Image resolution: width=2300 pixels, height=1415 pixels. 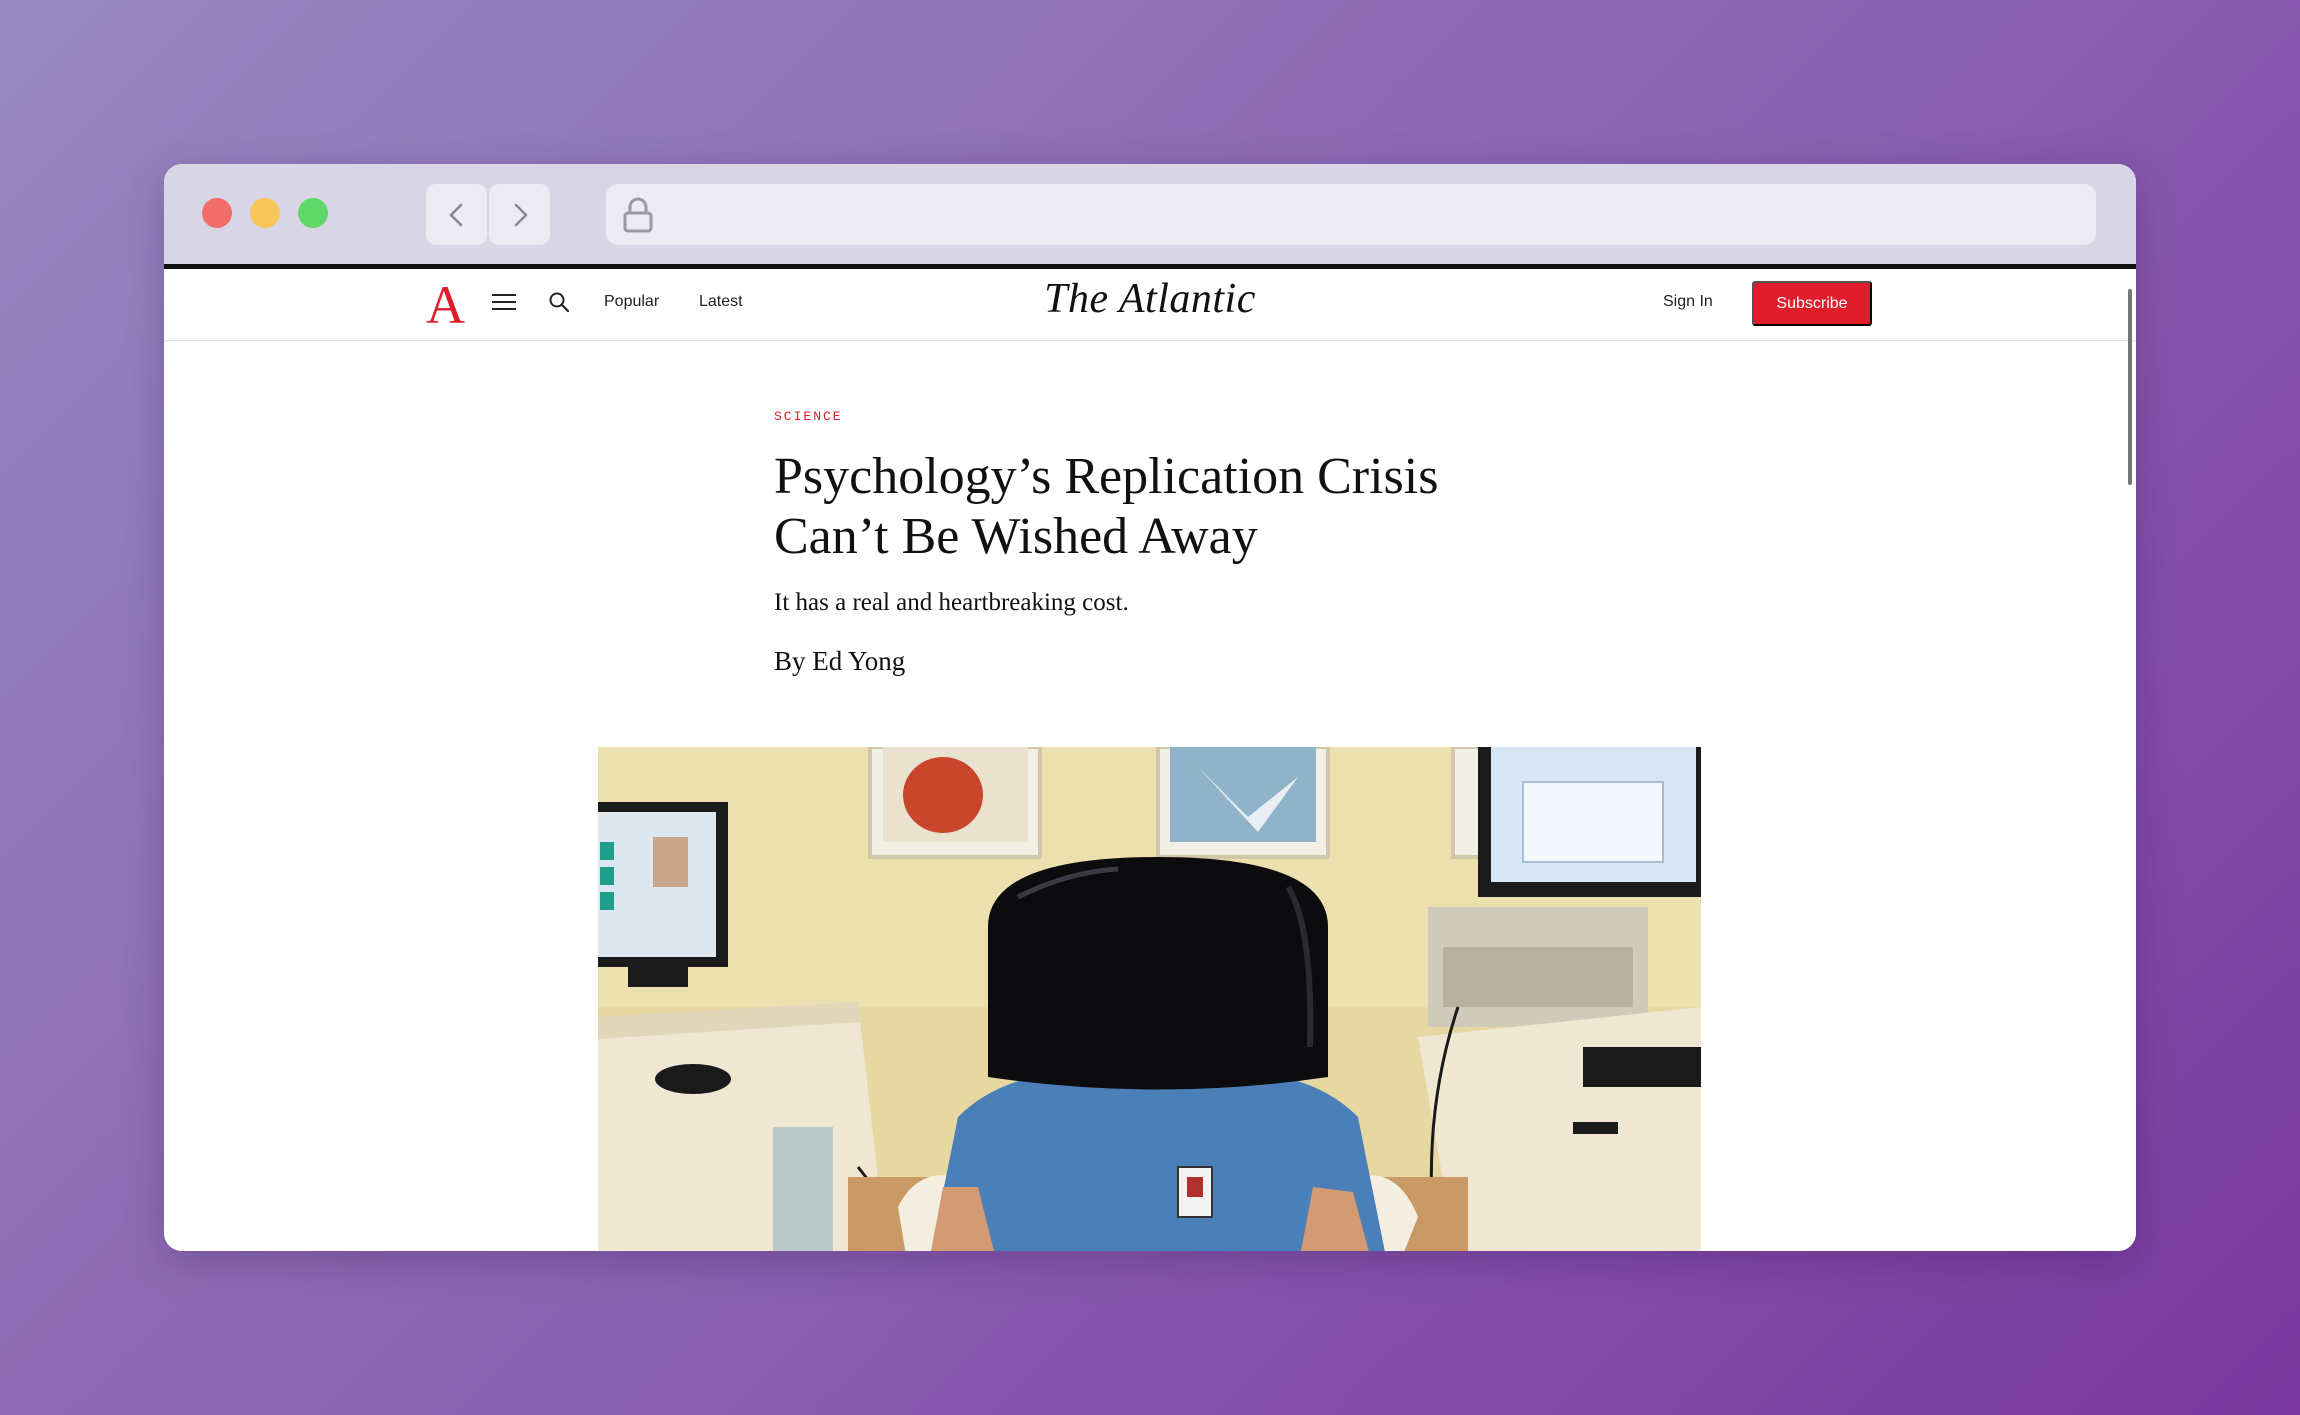 I want to click on address-bar, so click(x=1351, y=214).